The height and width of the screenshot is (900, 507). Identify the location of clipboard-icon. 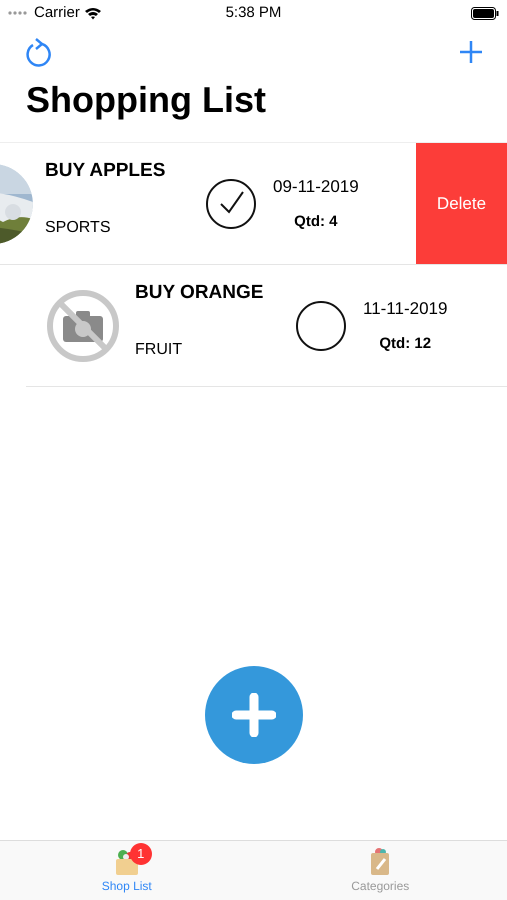
(380, 861).